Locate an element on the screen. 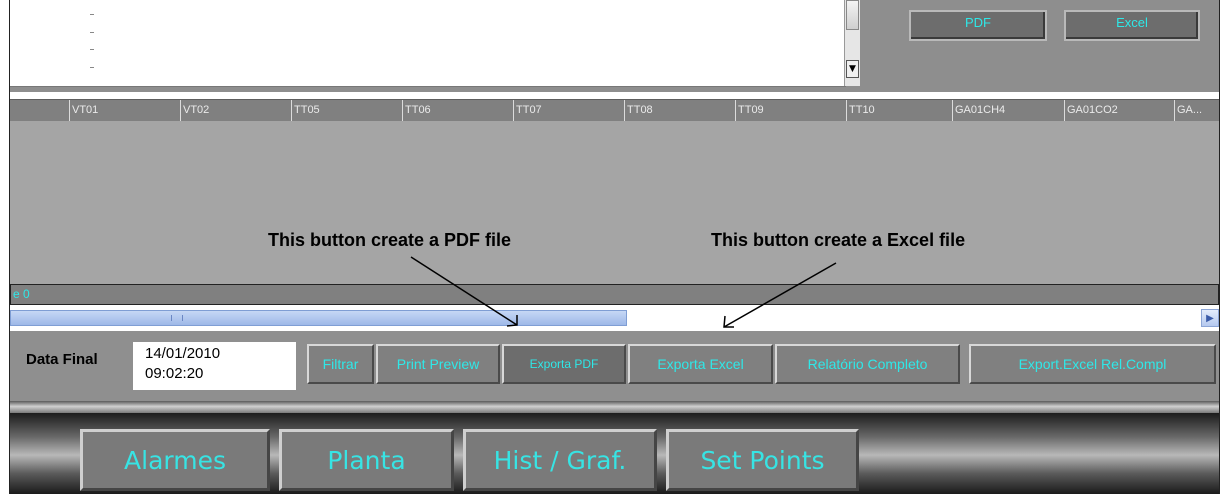 The width and height of the screenshot is (1226, 494). pdf-arrow-line is located at coordinates (464, 291).